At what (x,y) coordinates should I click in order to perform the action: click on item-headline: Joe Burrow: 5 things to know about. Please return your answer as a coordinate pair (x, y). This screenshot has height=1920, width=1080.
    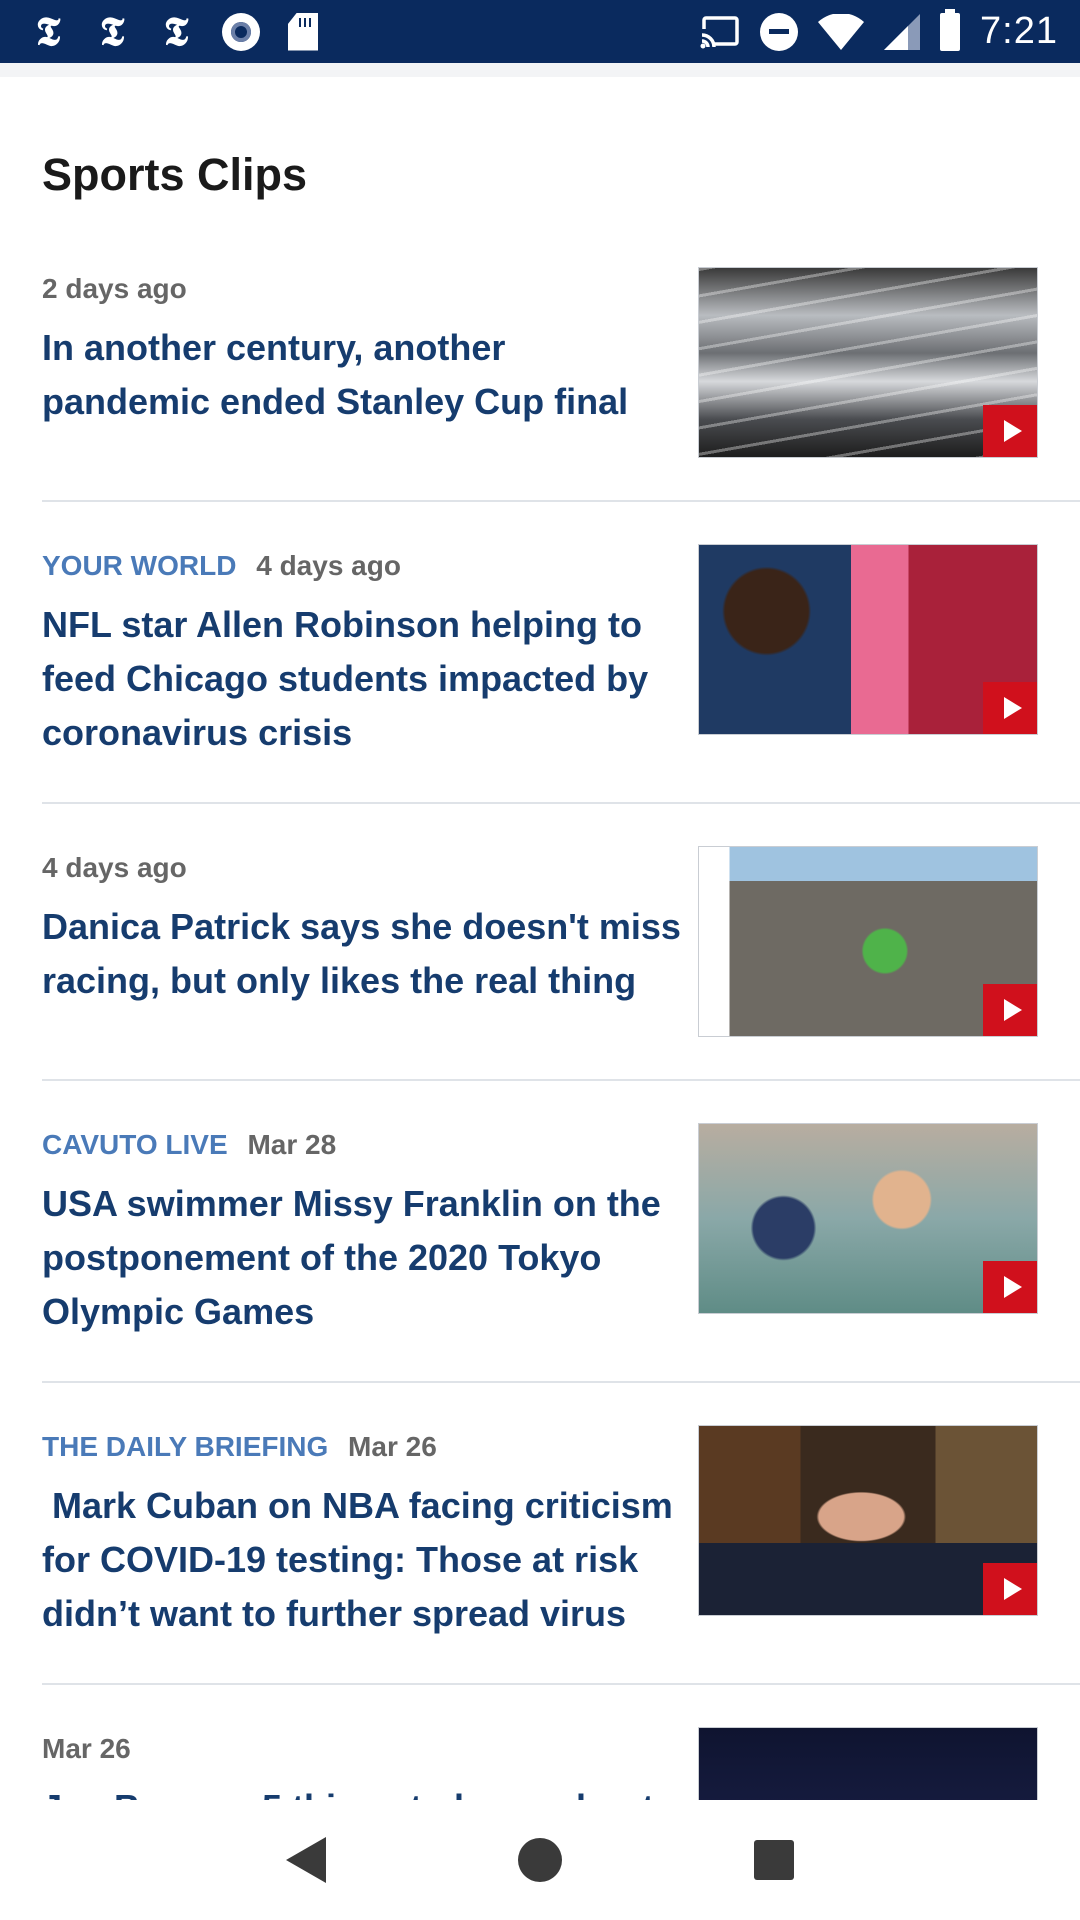
    Looking at the image, I should click on (362, 1790).